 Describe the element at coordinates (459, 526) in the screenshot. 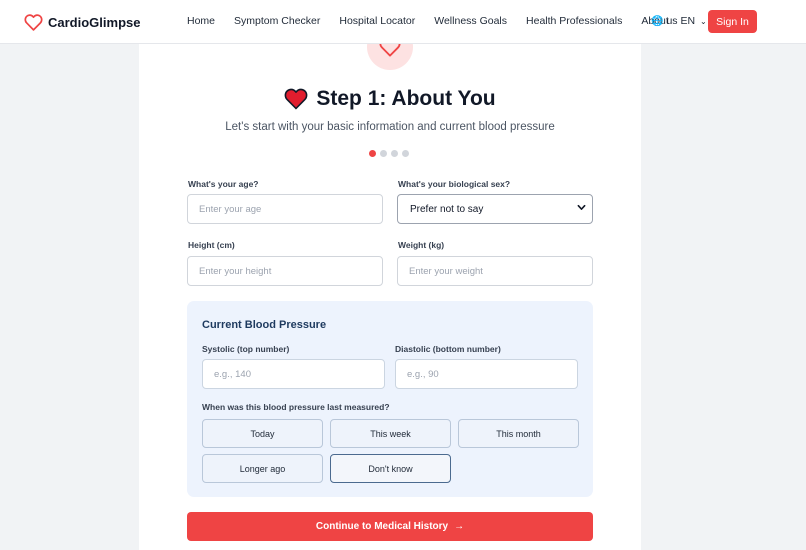

I see `arrow-right-icon: →` at that location.